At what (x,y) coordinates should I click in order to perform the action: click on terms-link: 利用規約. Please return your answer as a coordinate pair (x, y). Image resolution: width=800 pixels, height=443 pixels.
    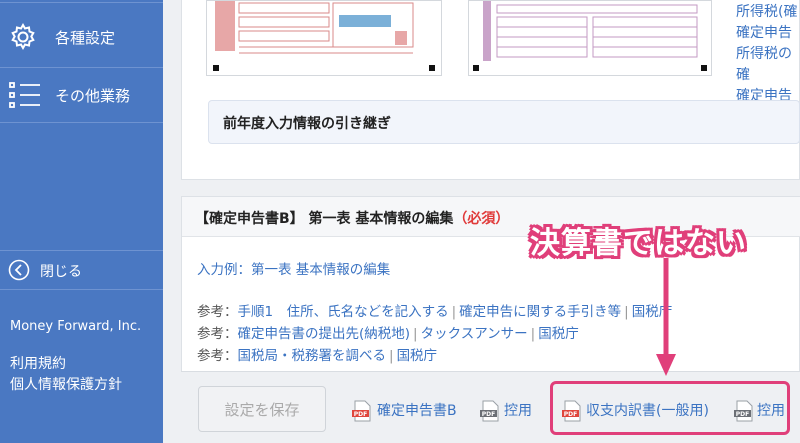
    Looking at the image, I should click on (38, 363).